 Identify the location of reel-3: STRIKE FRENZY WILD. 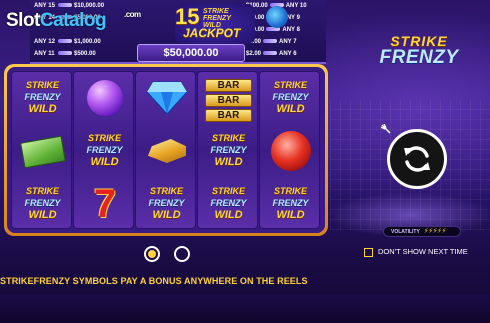
(165, 150).